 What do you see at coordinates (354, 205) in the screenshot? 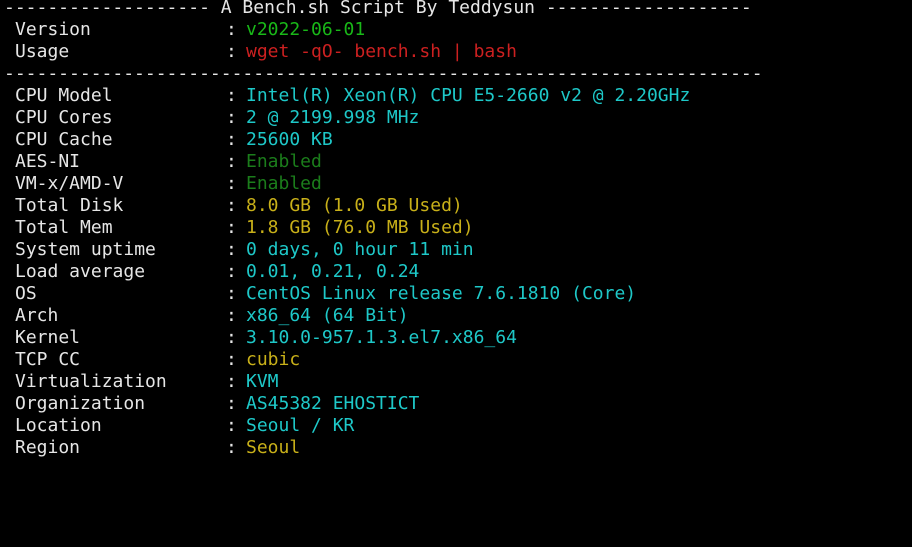
I see `info-value: 8.0 GB (1.0 GB Used)` at bounding box center [354, 205].